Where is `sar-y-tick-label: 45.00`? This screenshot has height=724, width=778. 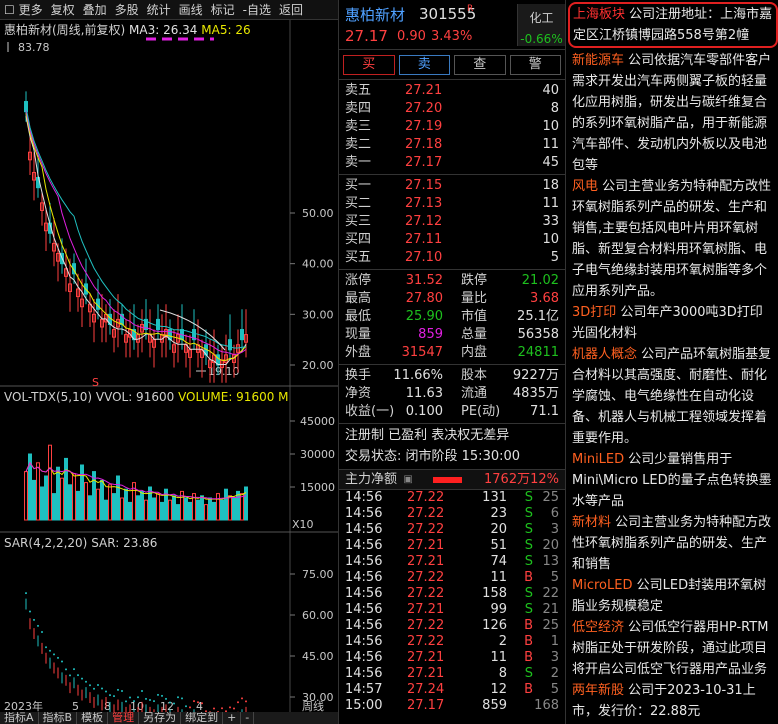 sar-y-tick-label: 45.00 is located at coordinates (318, 656).